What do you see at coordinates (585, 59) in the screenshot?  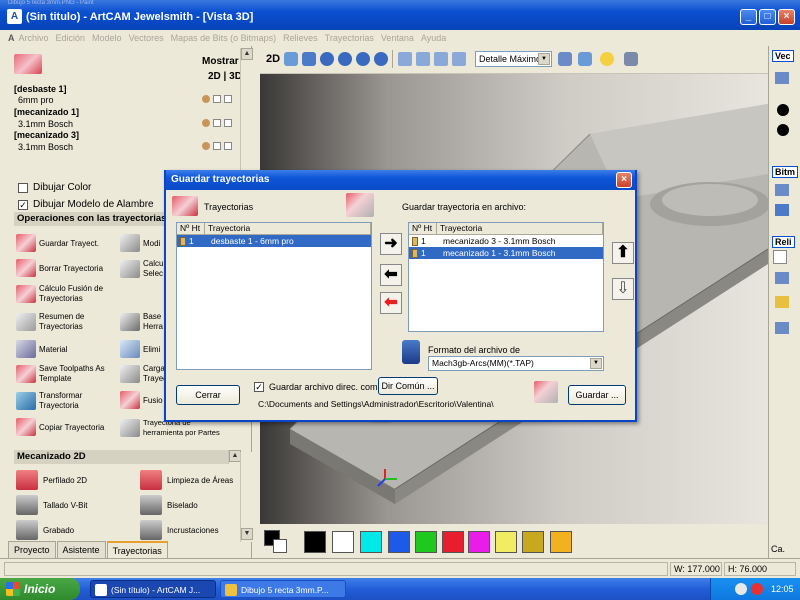 I see `axis-icon` at bounding box center [585, 59].